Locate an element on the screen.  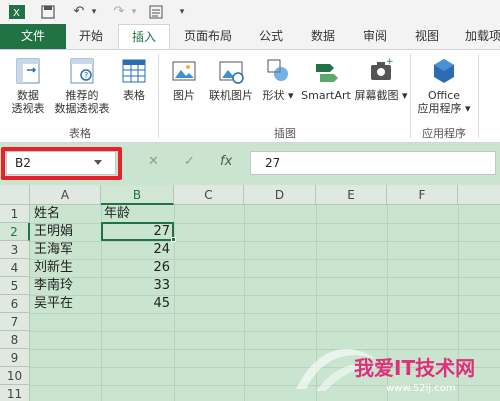
cancel-icon: ✕ is located at coordinates (153, 161).